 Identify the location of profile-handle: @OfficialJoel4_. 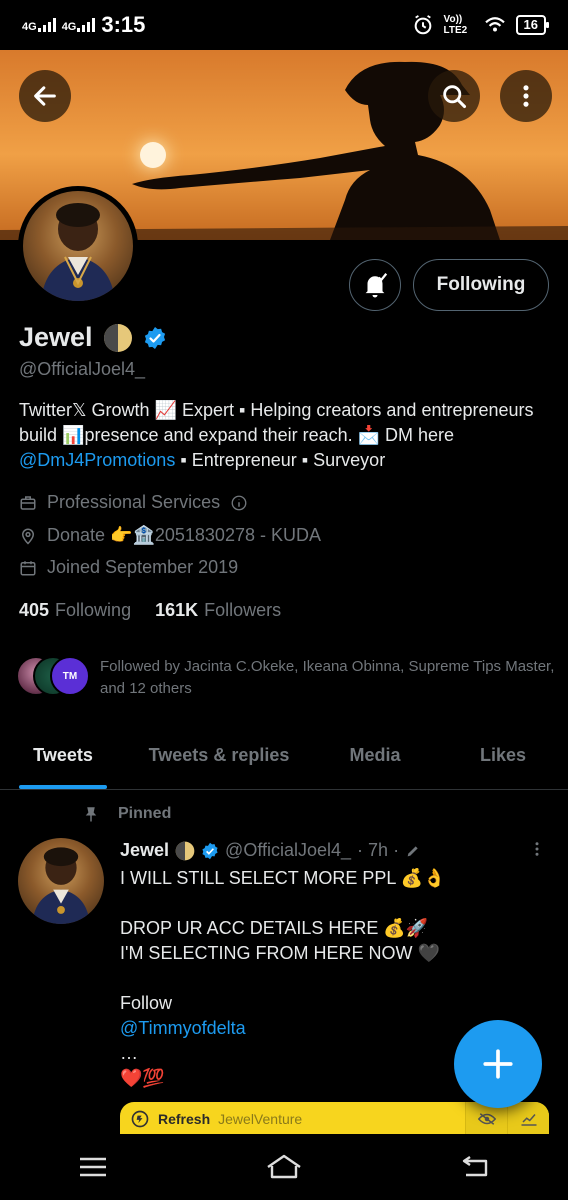
(82, 369).